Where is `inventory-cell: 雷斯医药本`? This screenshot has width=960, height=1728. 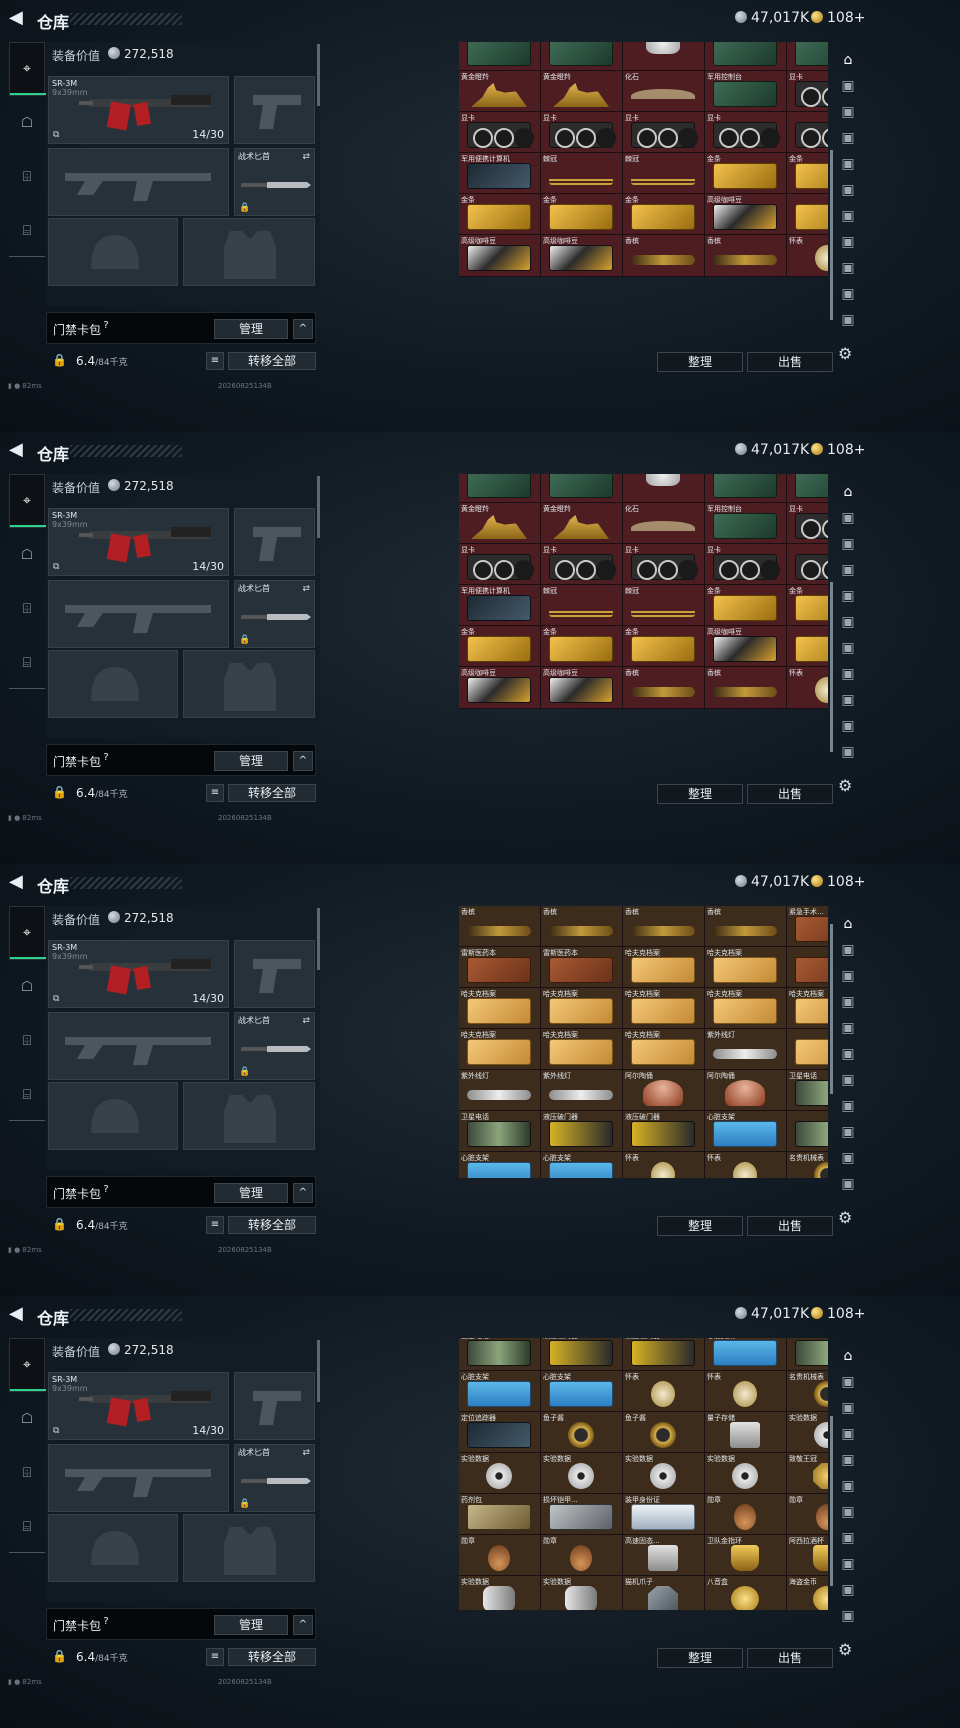
inventory-cell: 雷斯医药本 is located at coordinates (581, 967).